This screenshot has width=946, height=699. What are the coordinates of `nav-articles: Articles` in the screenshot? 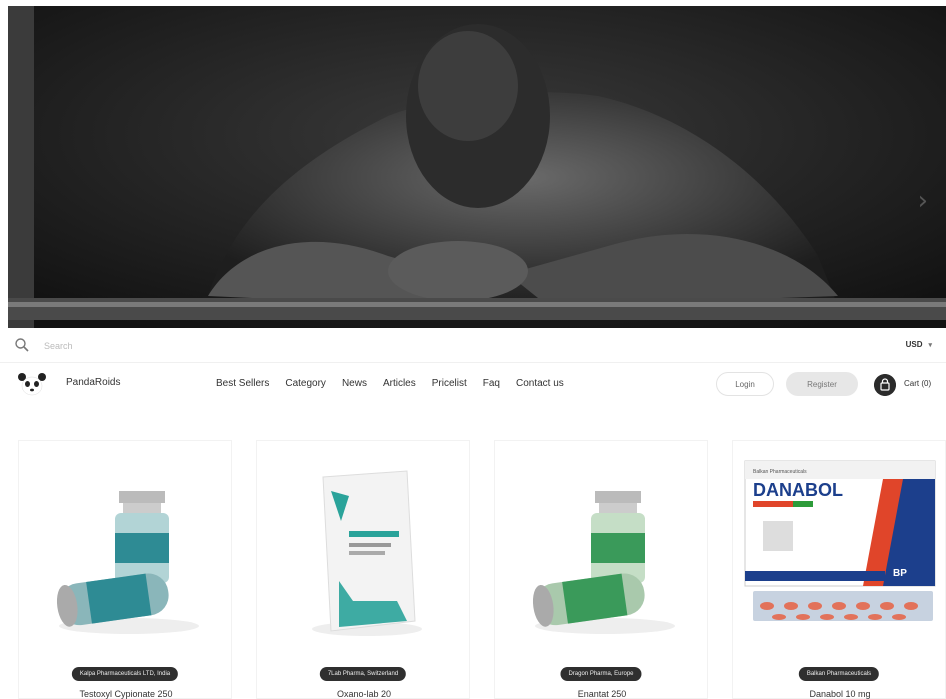 It's located at (399, 383).